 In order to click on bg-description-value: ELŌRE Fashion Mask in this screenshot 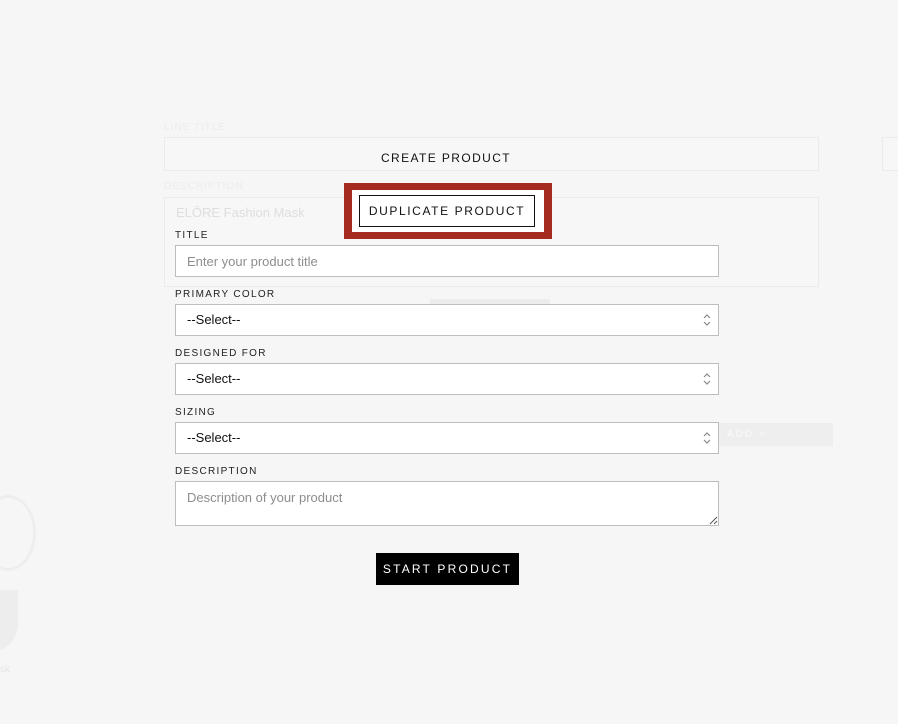, I will do `click(240, 212)`.